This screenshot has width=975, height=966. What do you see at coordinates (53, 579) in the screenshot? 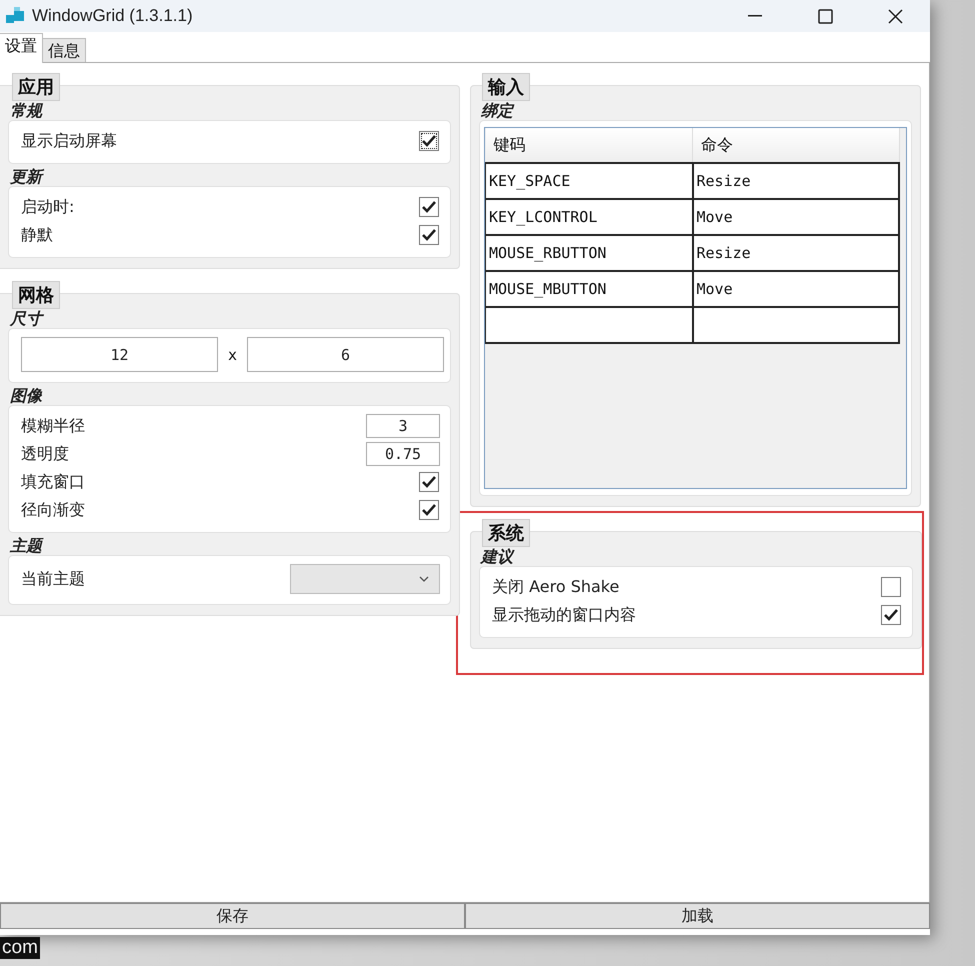
I see `field-label: 当前主题` at bounding box center [53, 579].